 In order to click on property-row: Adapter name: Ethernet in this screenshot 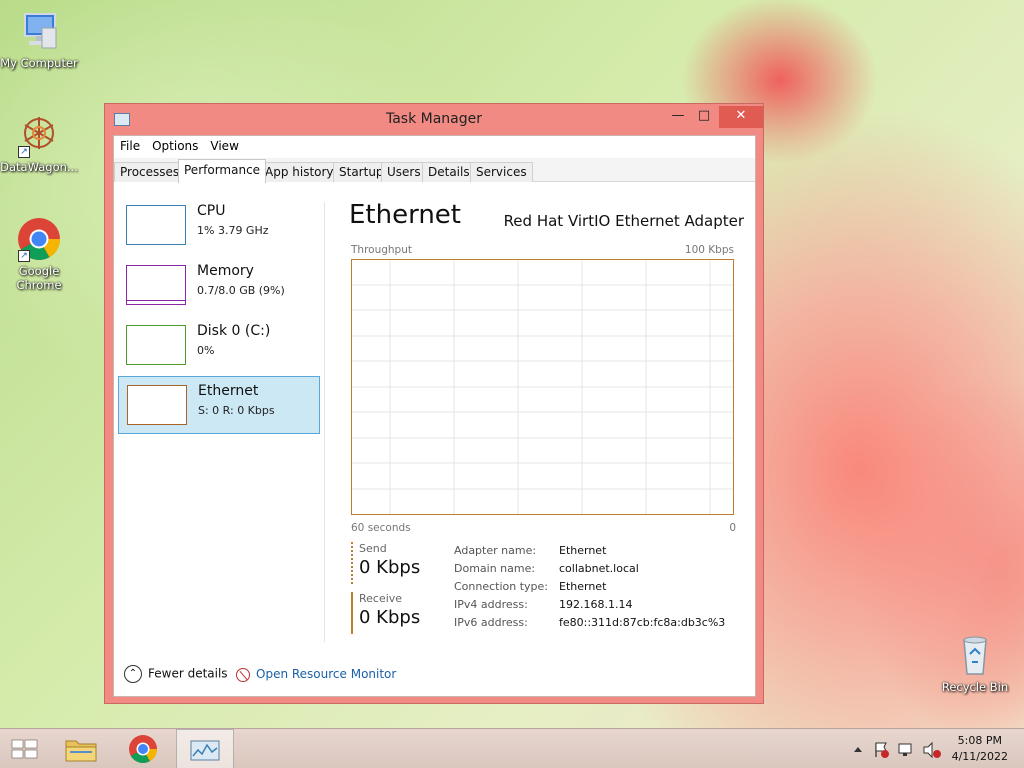, I will do `click(599, 553)`.